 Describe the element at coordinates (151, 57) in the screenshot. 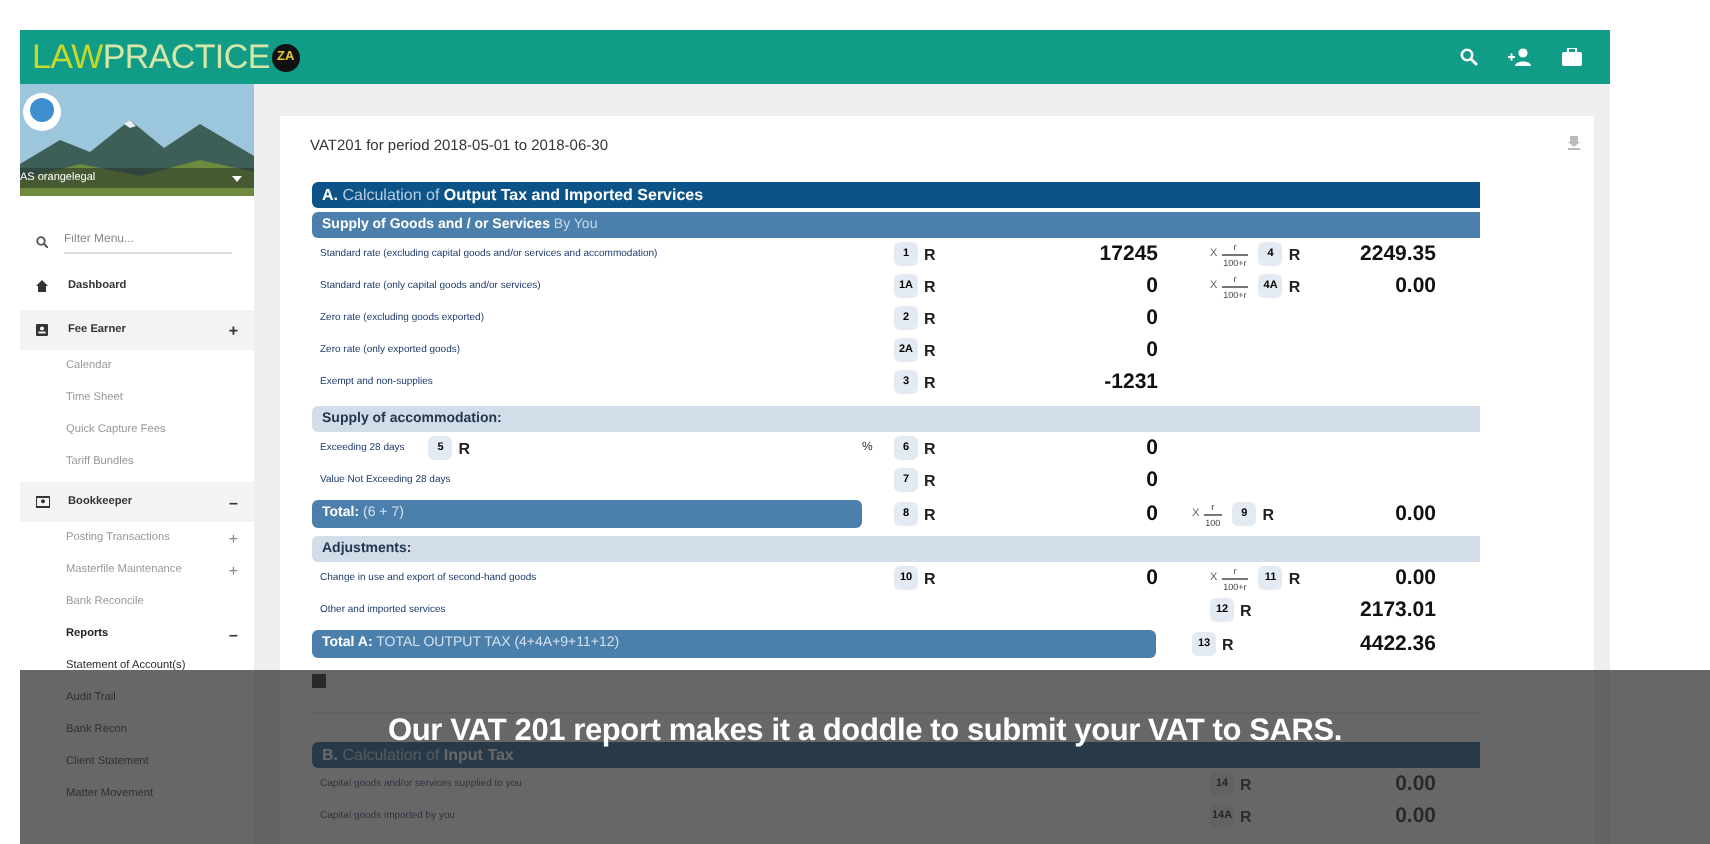

I see `logo-text: LAWPRACTICE` at that location.